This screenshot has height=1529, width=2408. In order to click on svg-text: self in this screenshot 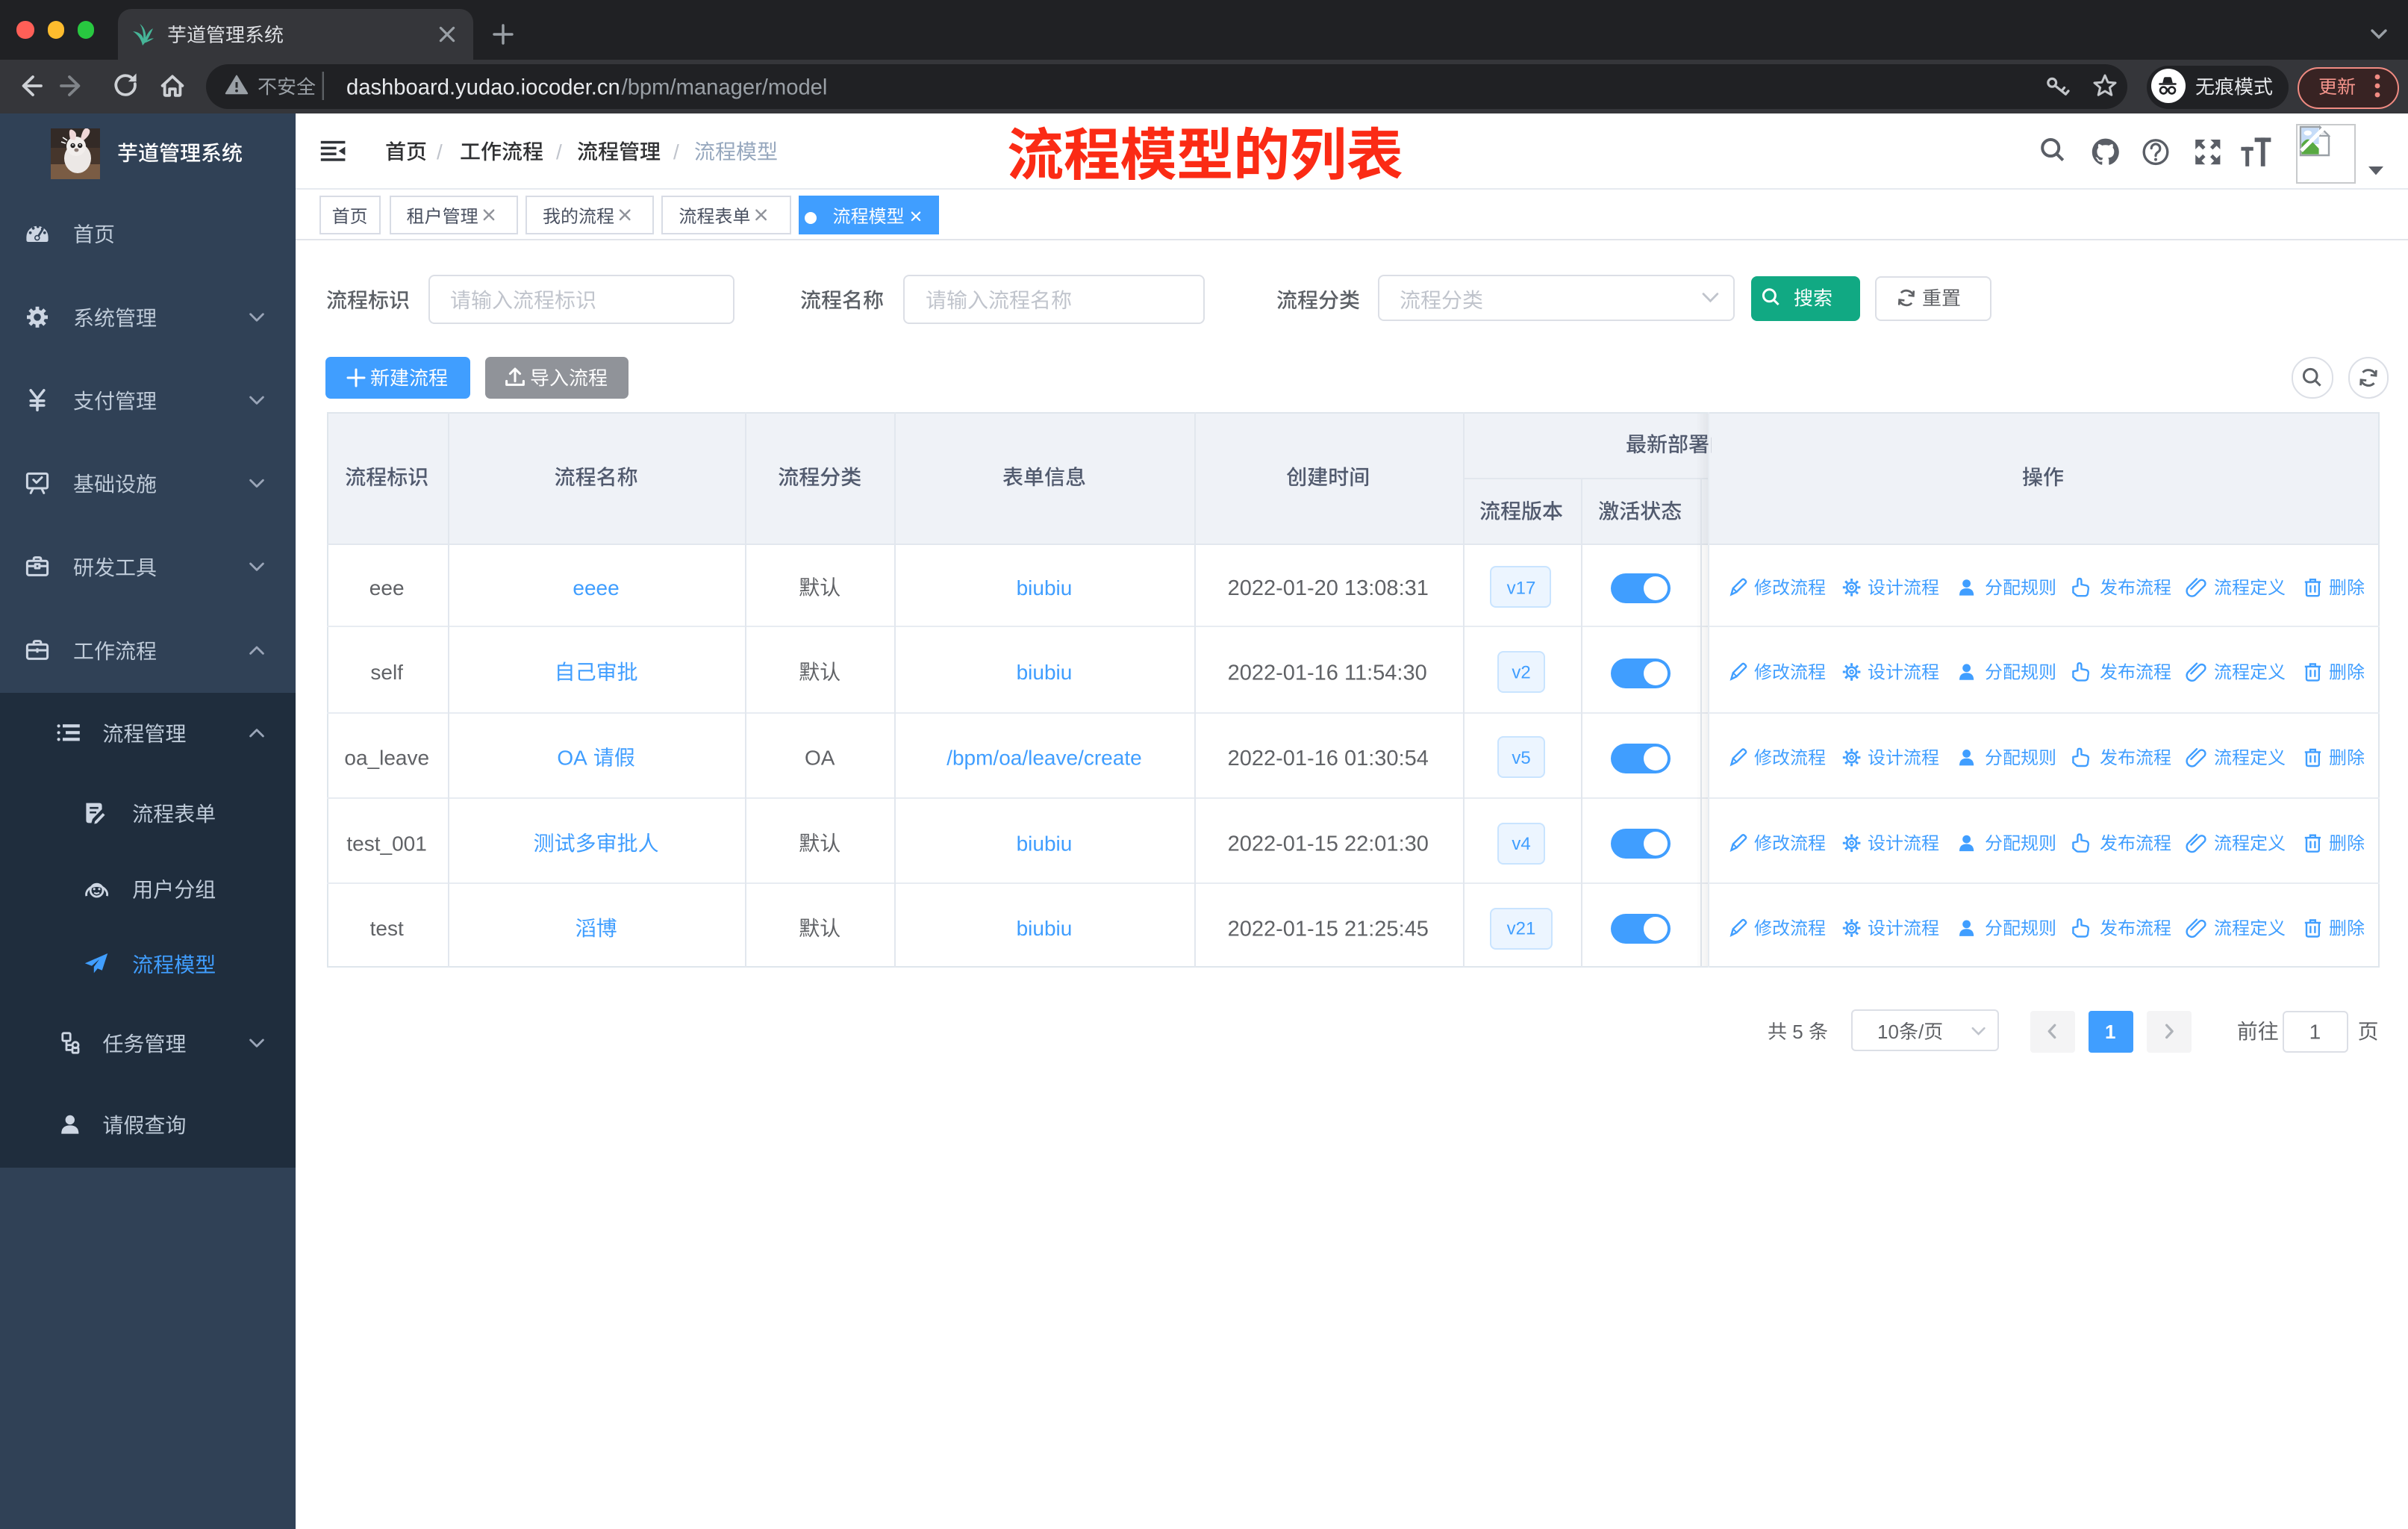, I will do `click(386, 672)`.